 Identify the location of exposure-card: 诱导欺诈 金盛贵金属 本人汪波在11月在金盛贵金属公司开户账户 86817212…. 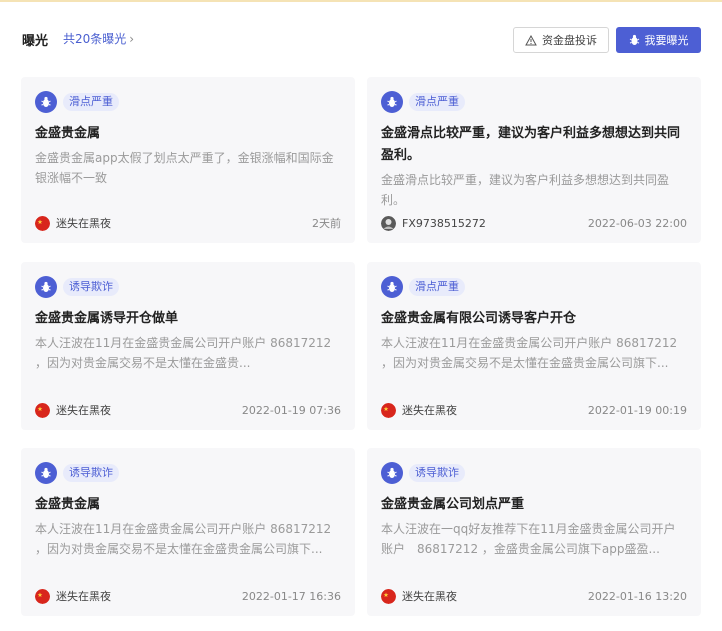
(188, 532).